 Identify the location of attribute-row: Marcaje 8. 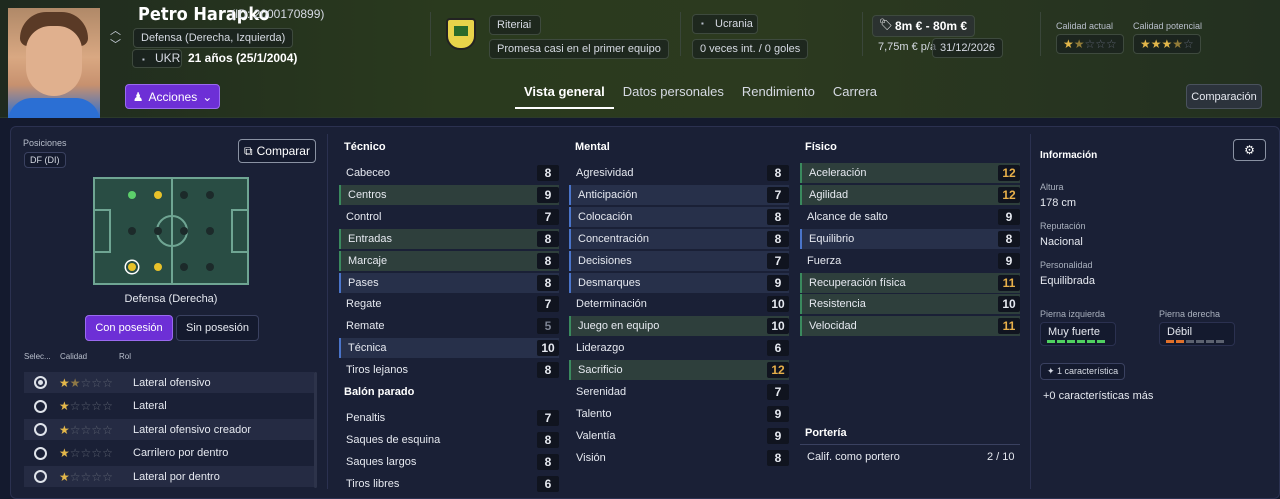
(449, 260).